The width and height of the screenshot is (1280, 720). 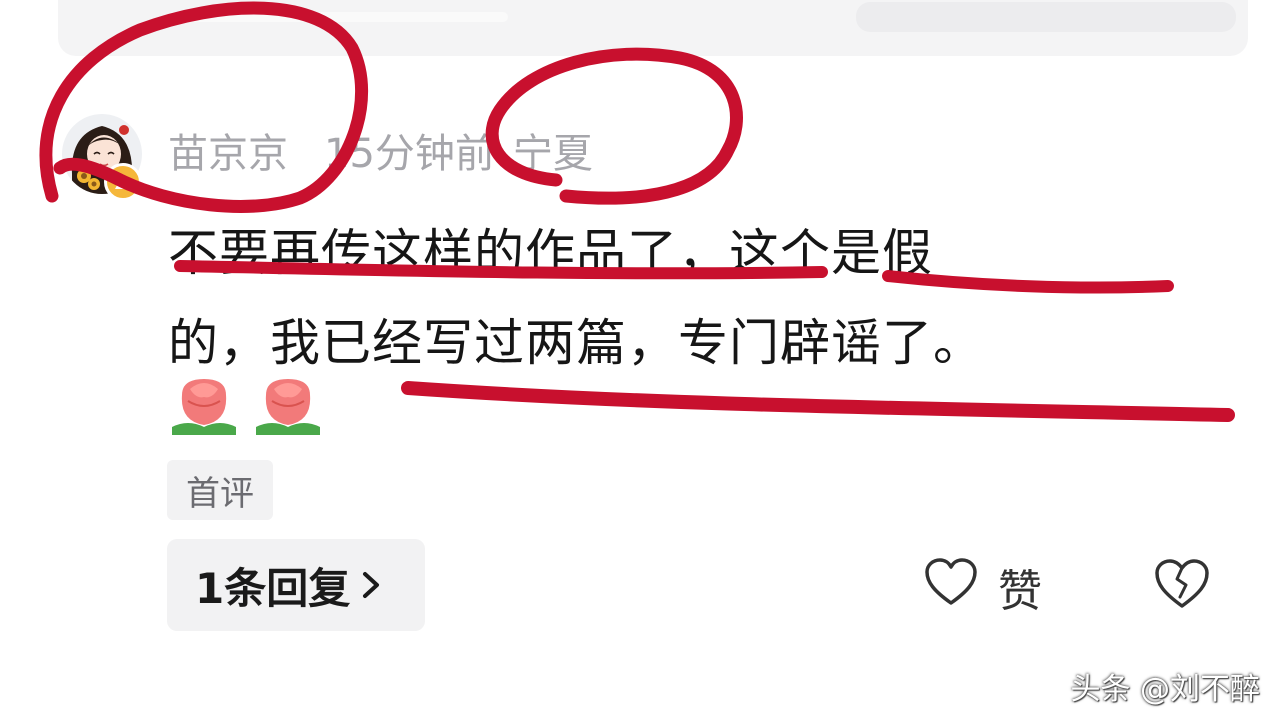 I want to click on like-button: 赞, so click(x=983, y=587).